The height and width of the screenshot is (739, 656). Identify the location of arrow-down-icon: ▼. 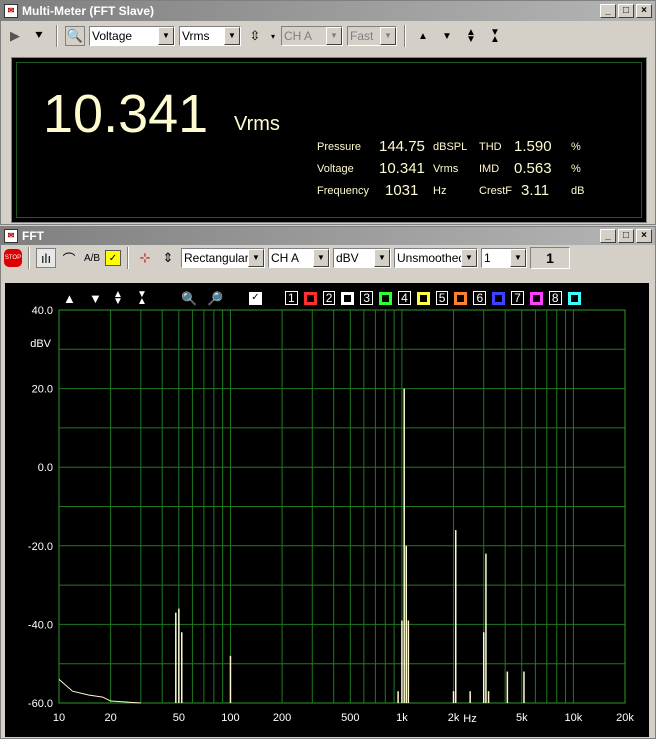
(447, 36).